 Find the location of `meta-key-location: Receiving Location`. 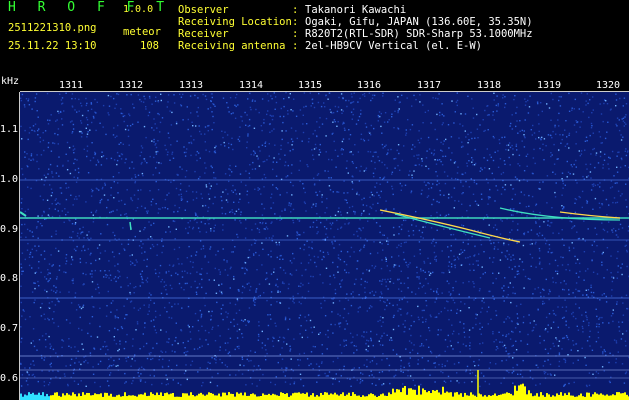

meta-key-location: Receiving Location is located at coordinates (235, 22).